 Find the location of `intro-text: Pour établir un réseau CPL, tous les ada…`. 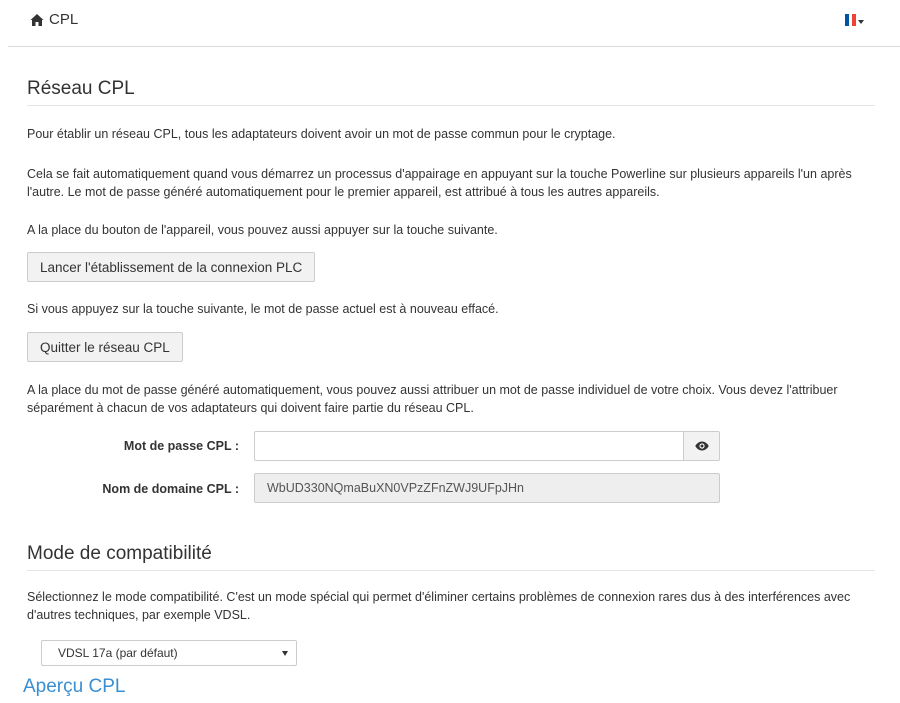

intro-text: Pour établir un réseau CPL, tous les ada… is located at coordinates (321, 134).